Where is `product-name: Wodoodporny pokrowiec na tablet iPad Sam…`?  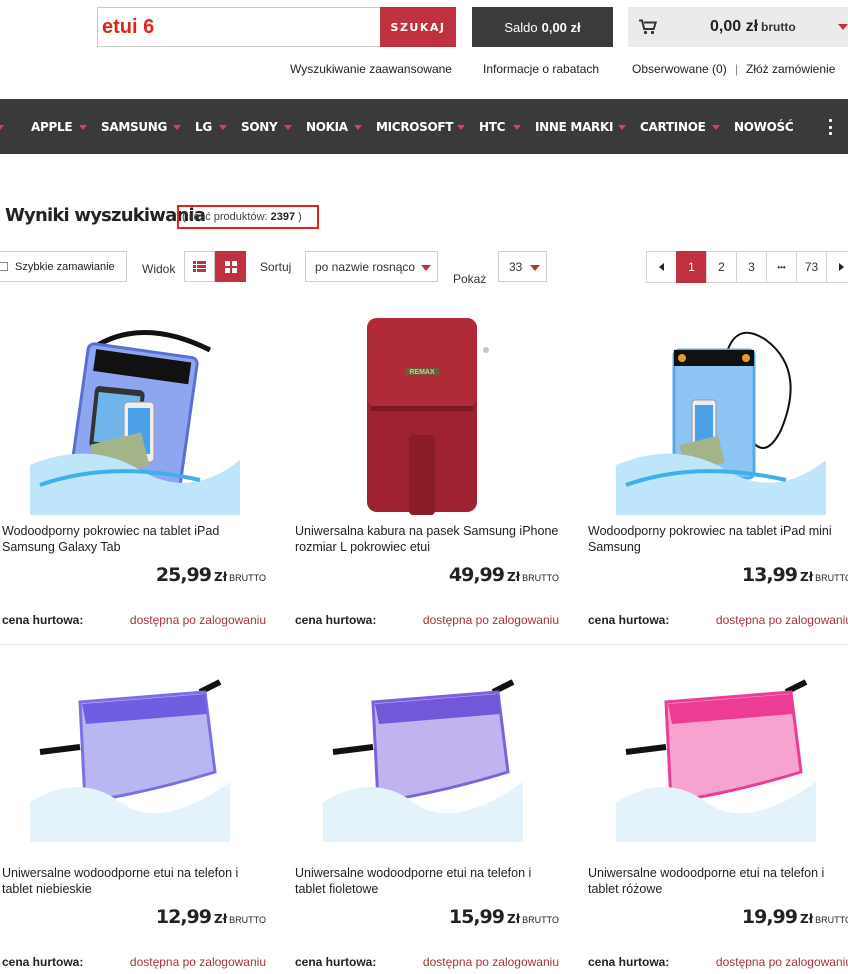 product-name: Wodoodporny pokrowiec na tablet iPad Sam… is located at coordinates (134, 539).